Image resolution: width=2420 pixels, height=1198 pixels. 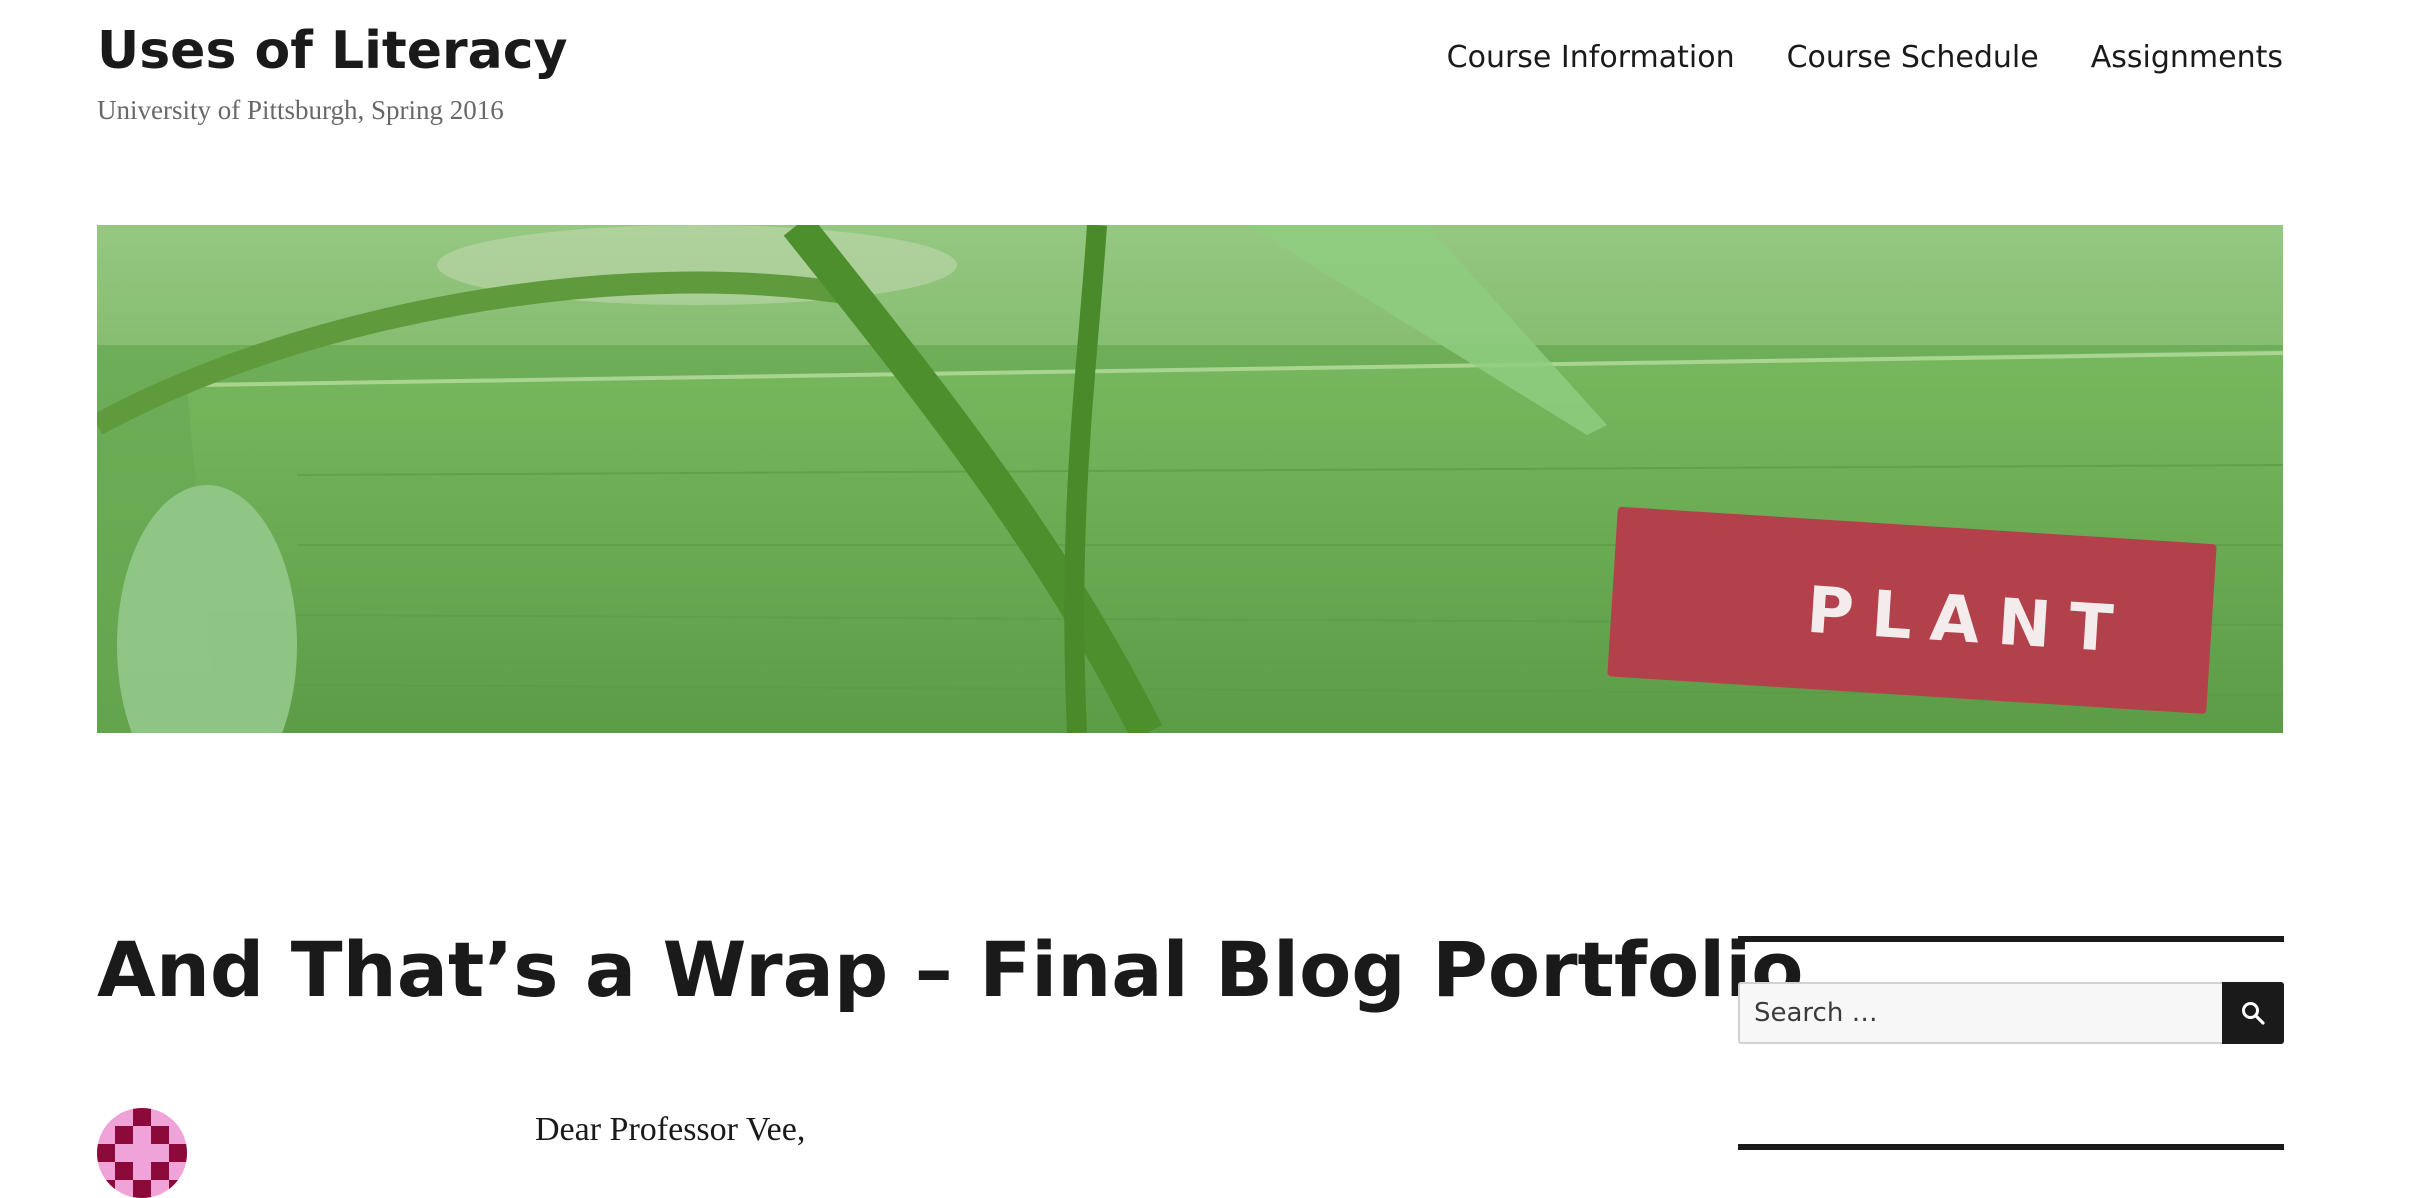 I want to click on nav-item-assignments: Assignments, so click(x=2187, y=58).